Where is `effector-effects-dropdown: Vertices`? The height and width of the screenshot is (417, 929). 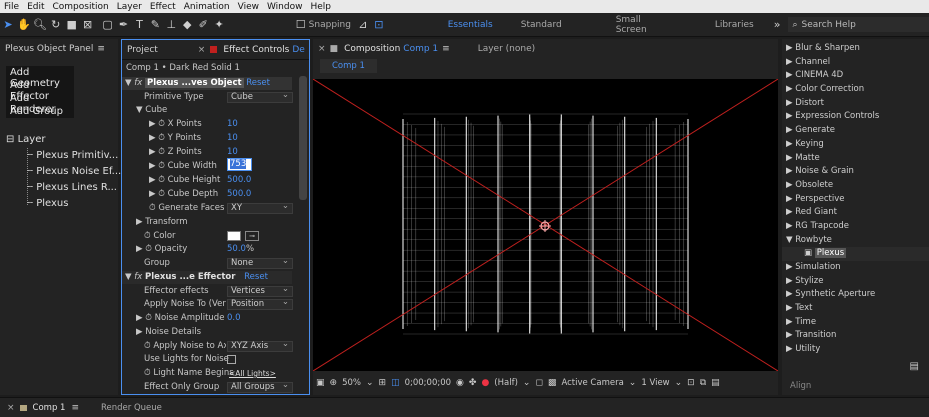 effector-effects-dropdown: Vertices is located at coordinates (260, 291).